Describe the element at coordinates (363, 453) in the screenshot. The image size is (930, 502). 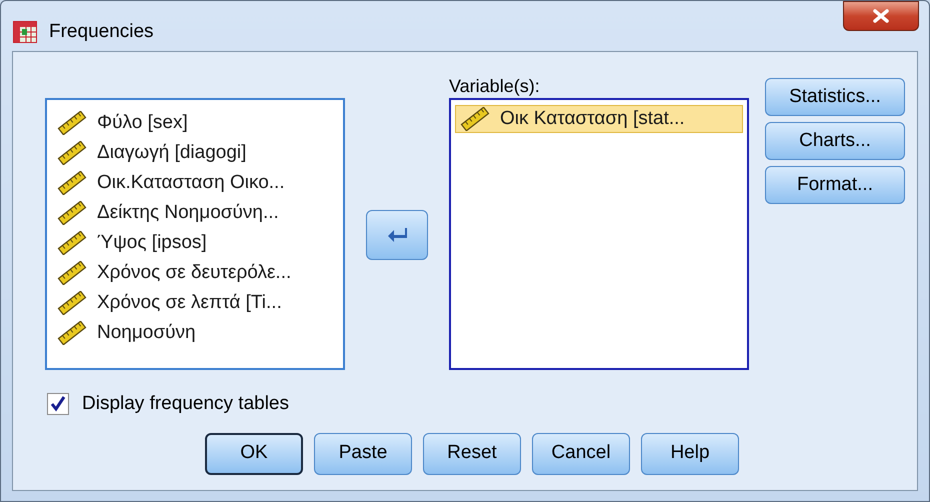
I see `dialog-button: Paste` at that location.